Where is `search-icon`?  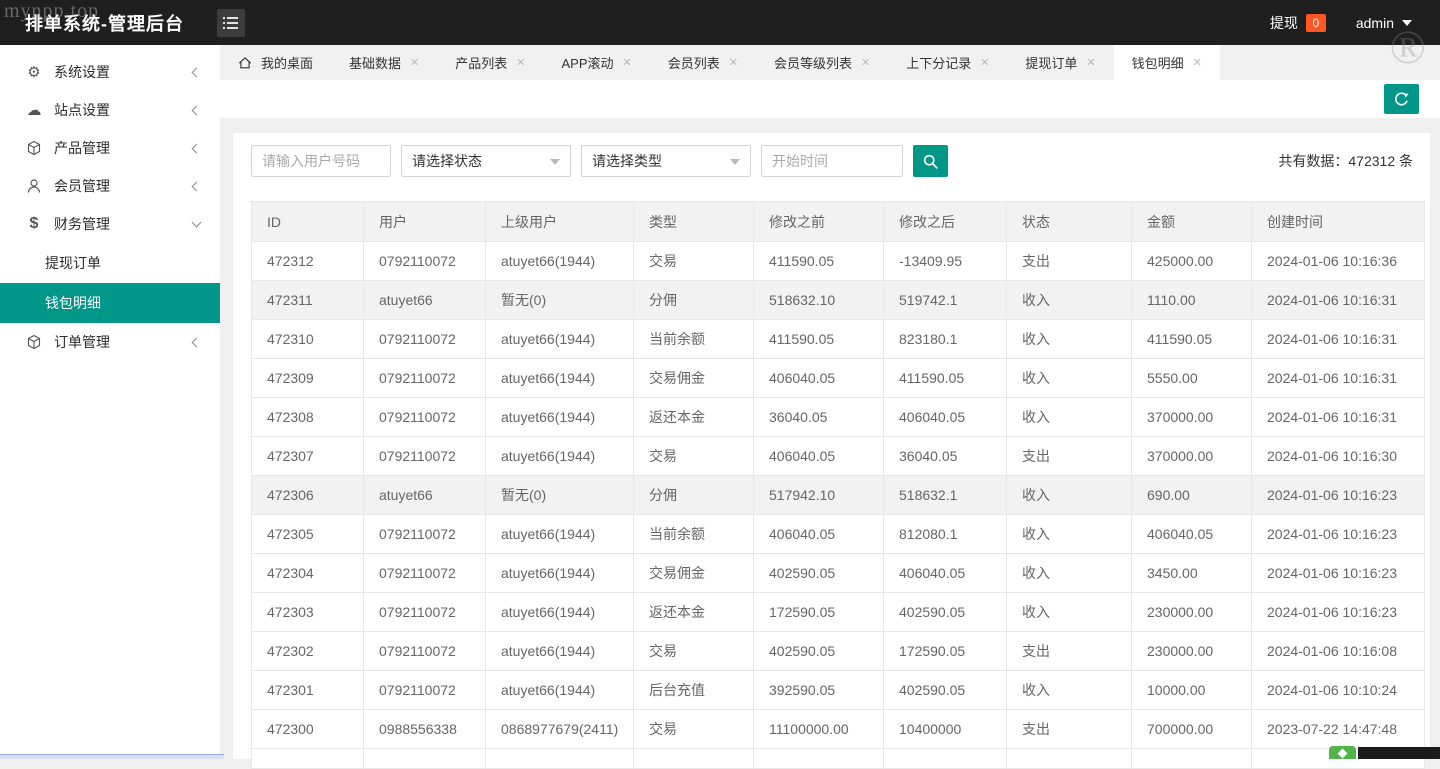
search-icon is located at coordinates (930, 161).